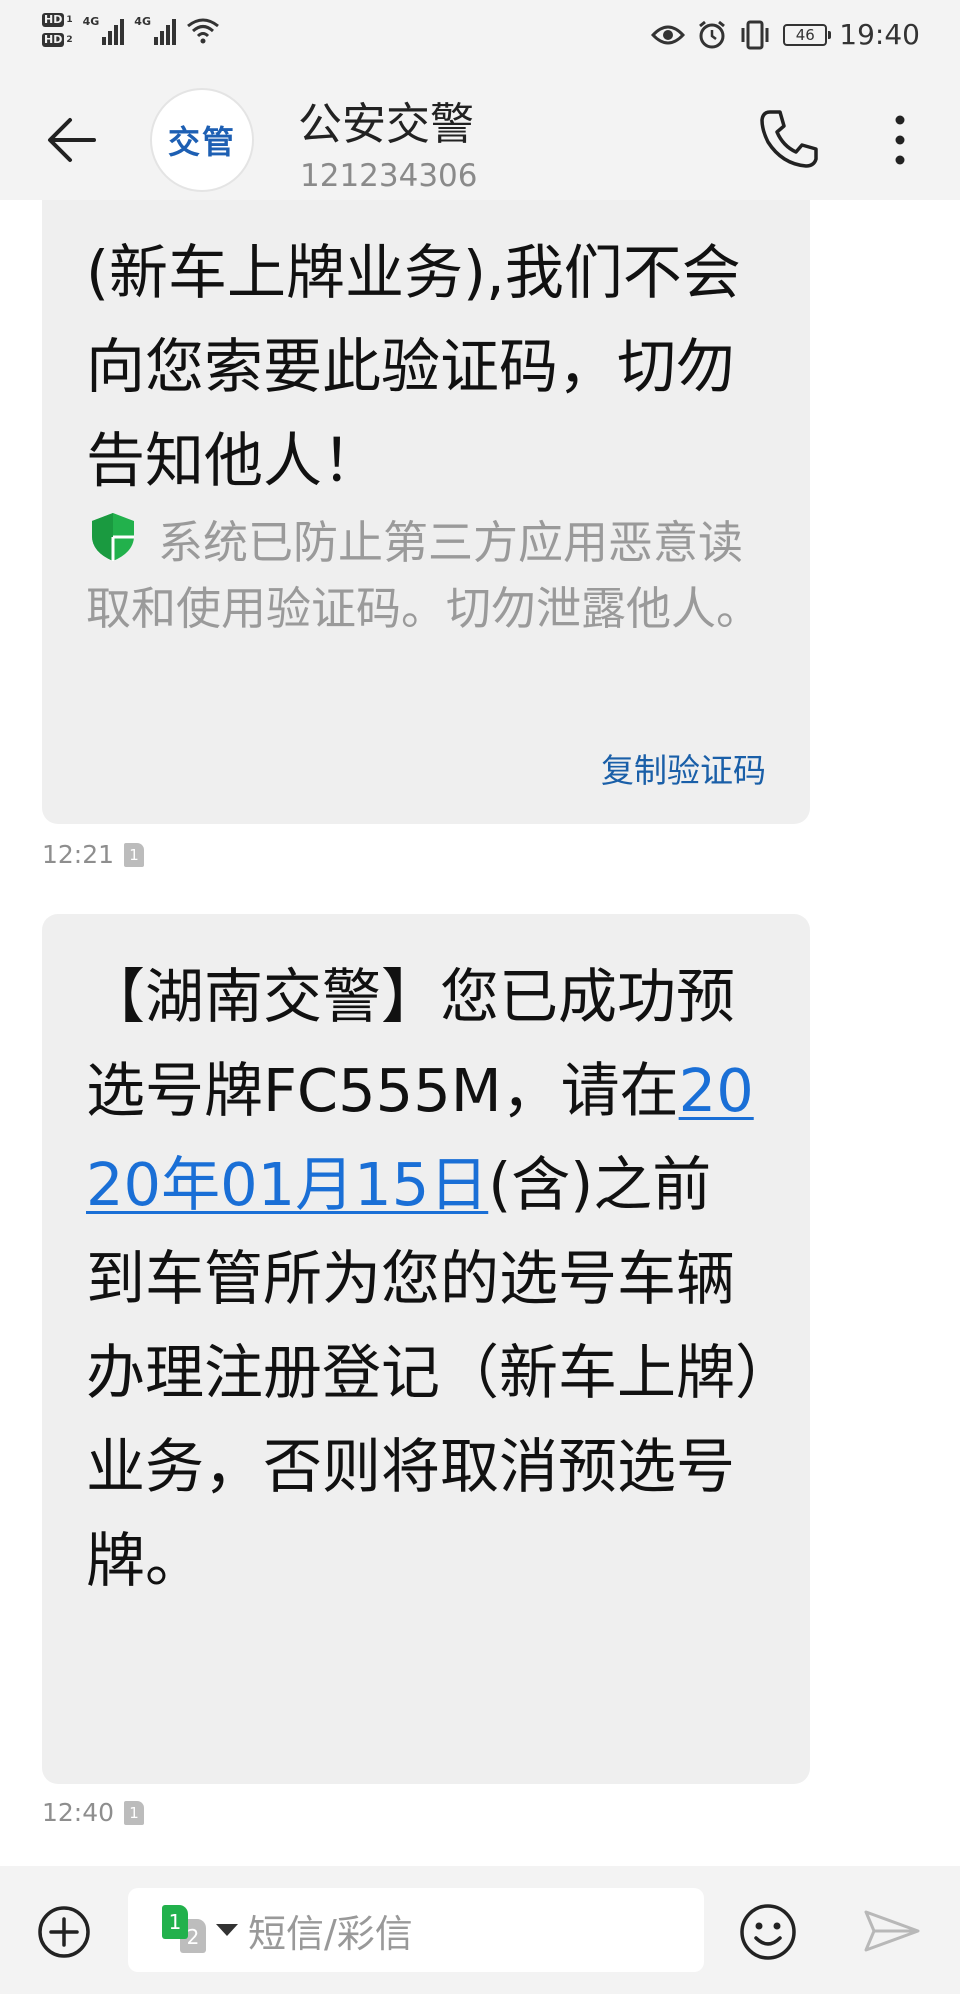 The image size is (960, 1994). What do you see at coordinates (416, 1930) in the screenshot?
I see `message-input: 2 1 短信/彩信` at bounding box center [416, 1930].